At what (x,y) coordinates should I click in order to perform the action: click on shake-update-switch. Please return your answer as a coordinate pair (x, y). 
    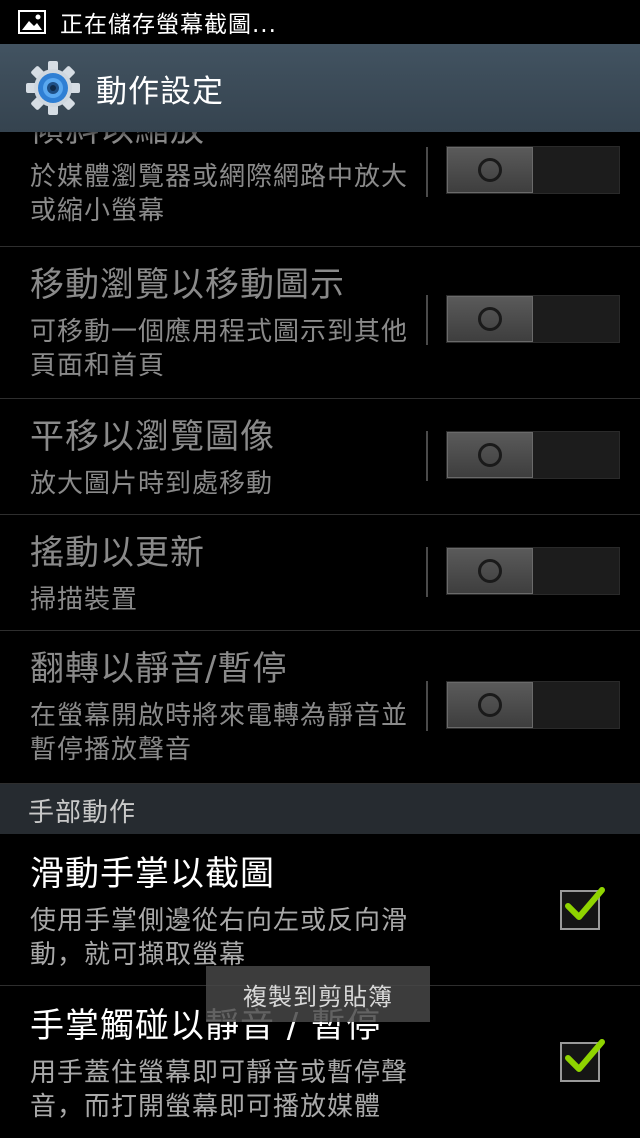
    Looking at the image, I should click on (533, 571).